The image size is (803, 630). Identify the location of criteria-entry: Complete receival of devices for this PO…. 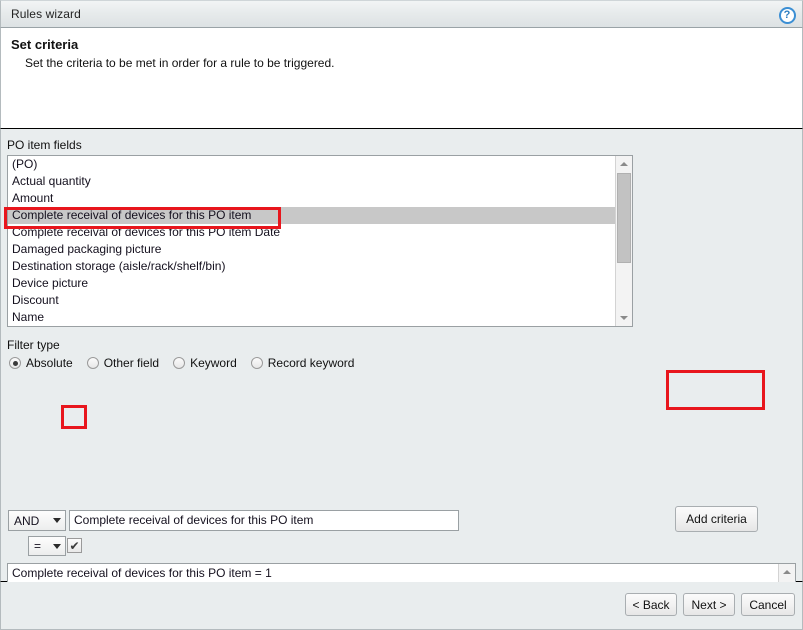
(142, 573).